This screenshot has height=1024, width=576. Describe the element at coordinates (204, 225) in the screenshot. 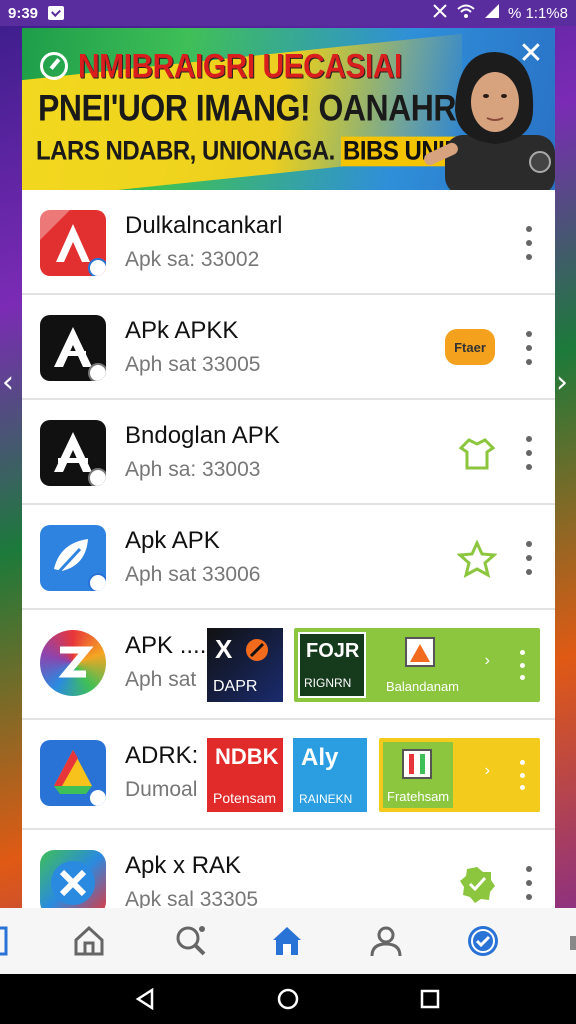

I see `app-name: Dulkalncankarl` at that location.